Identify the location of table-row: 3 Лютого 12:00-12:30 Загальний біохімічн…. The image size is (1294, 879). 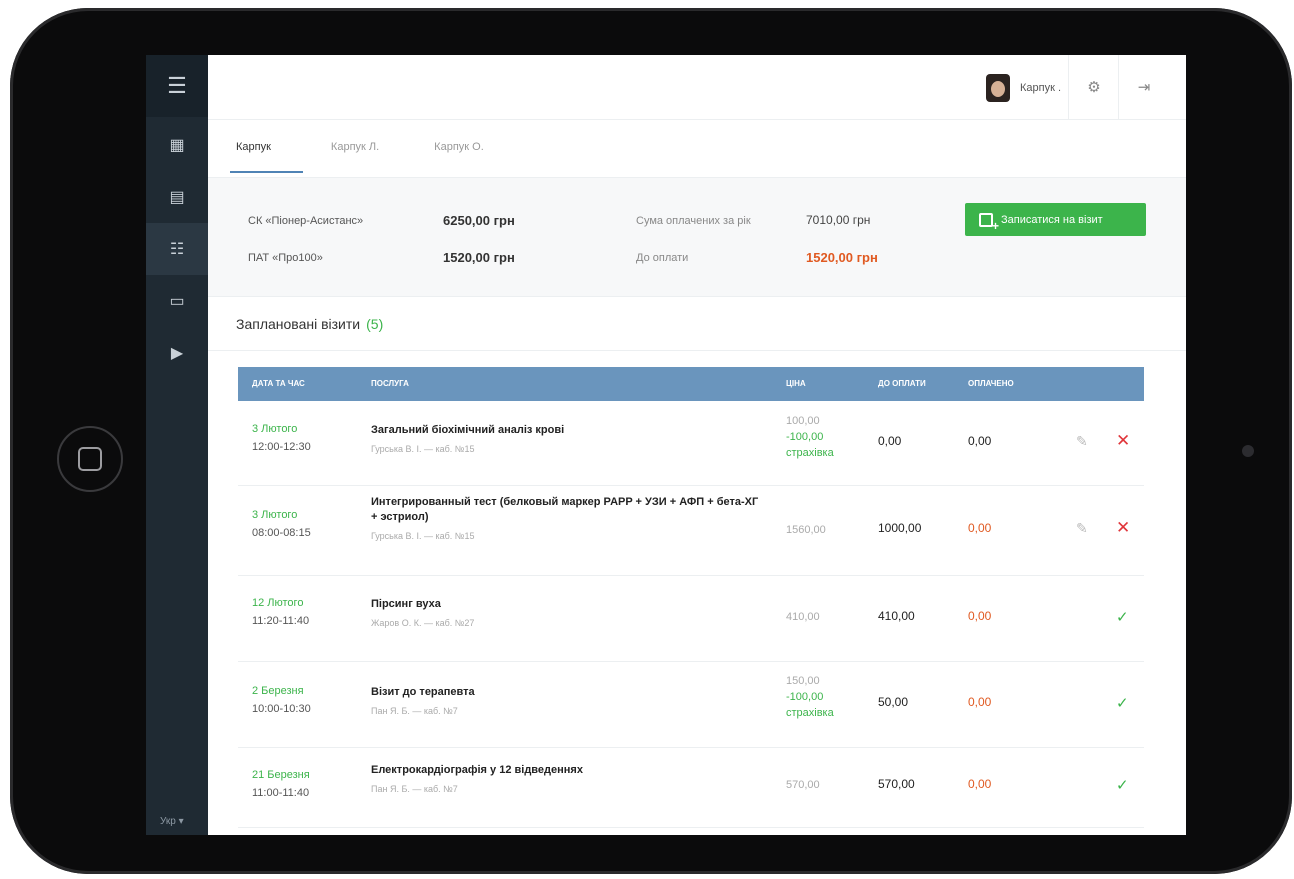
(691, 443).